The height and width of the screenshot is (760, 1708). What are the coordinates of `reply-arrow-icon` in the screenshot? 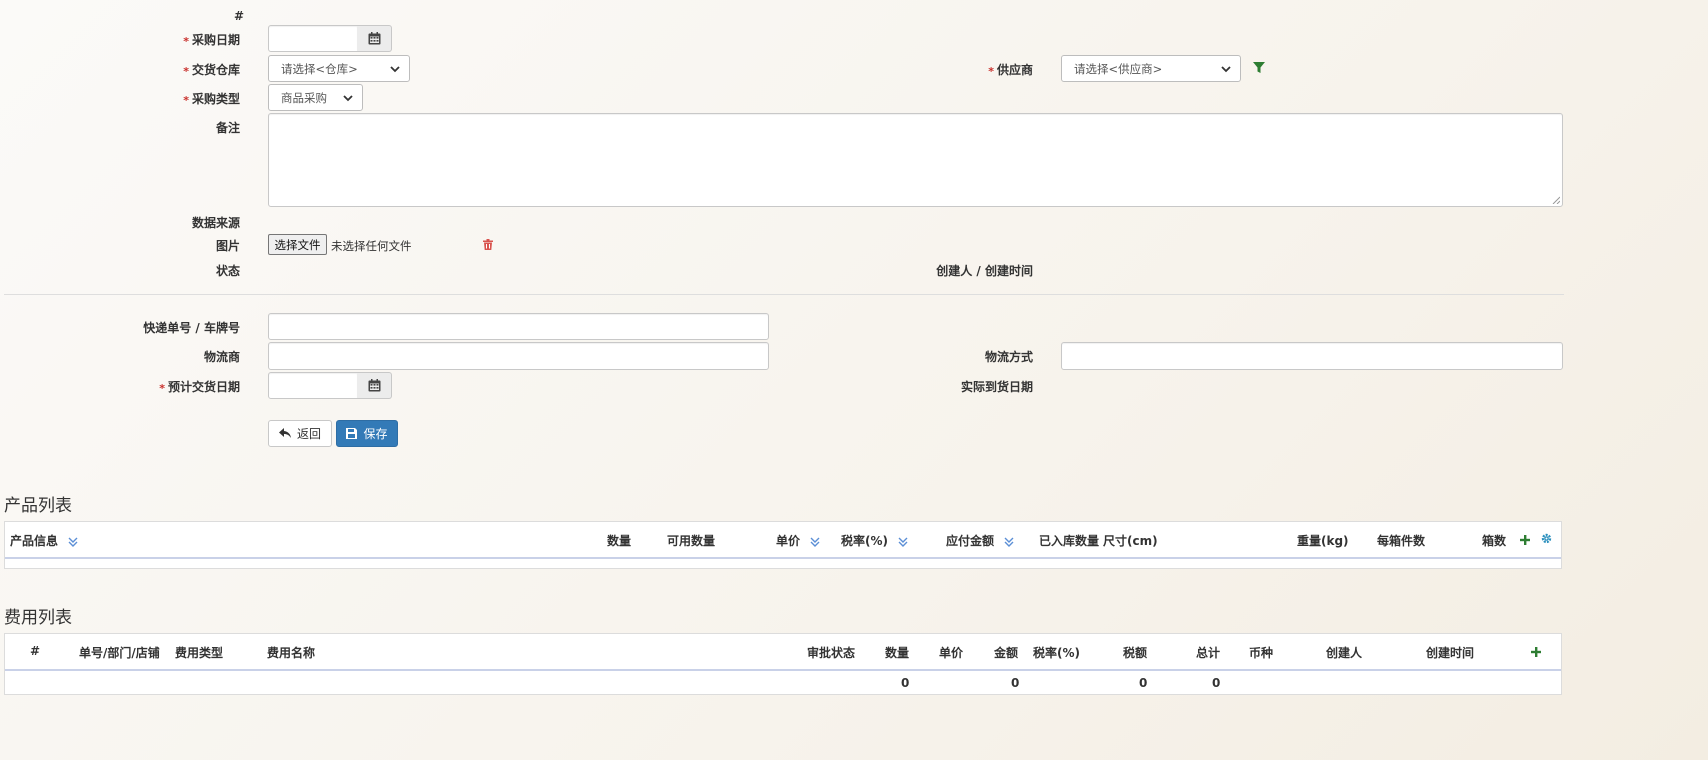 It's located at (284, 433).